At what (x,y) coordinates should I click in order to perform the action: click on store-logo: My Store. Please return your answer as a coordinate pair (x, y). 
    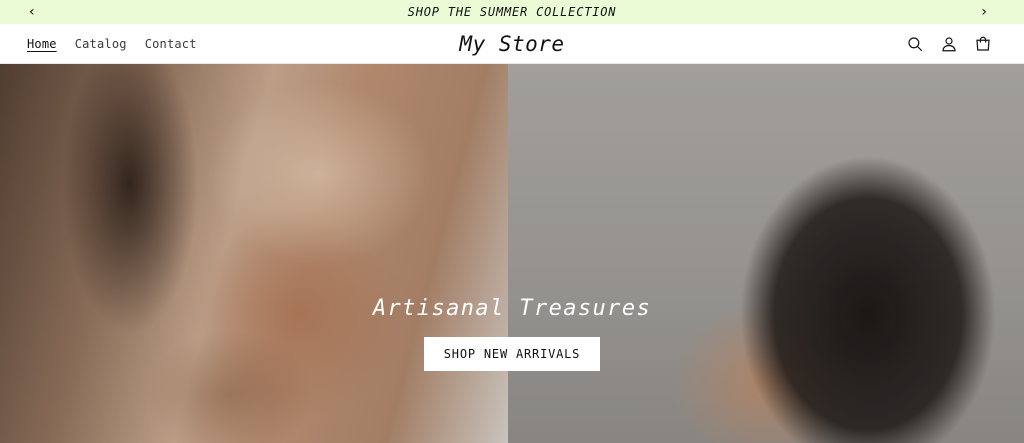
    Looking at the image, I should click on (511, 44).